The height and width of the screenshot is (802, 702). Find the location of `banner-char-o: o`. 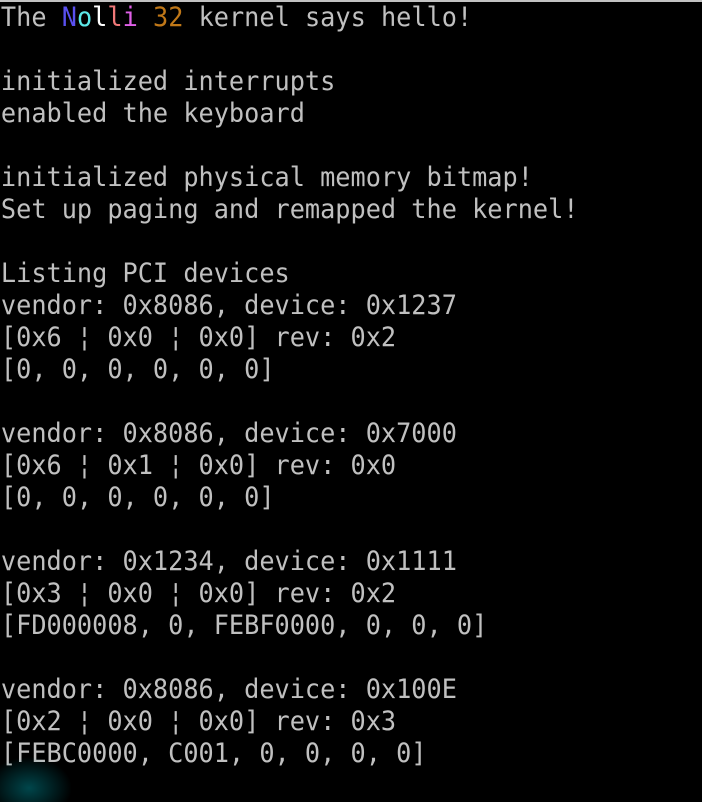

banner-char-o: o is located at coordinates (84, 17).